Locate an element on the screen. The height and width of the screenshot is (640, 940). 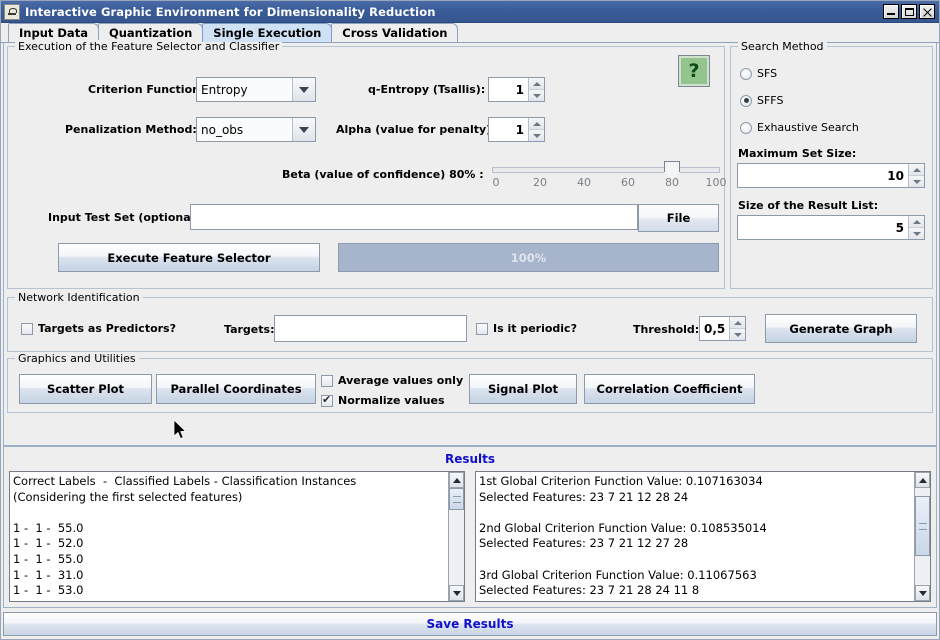
beta-slider: 0 20 40 60 80 100 is located at coordinates (606, 178).